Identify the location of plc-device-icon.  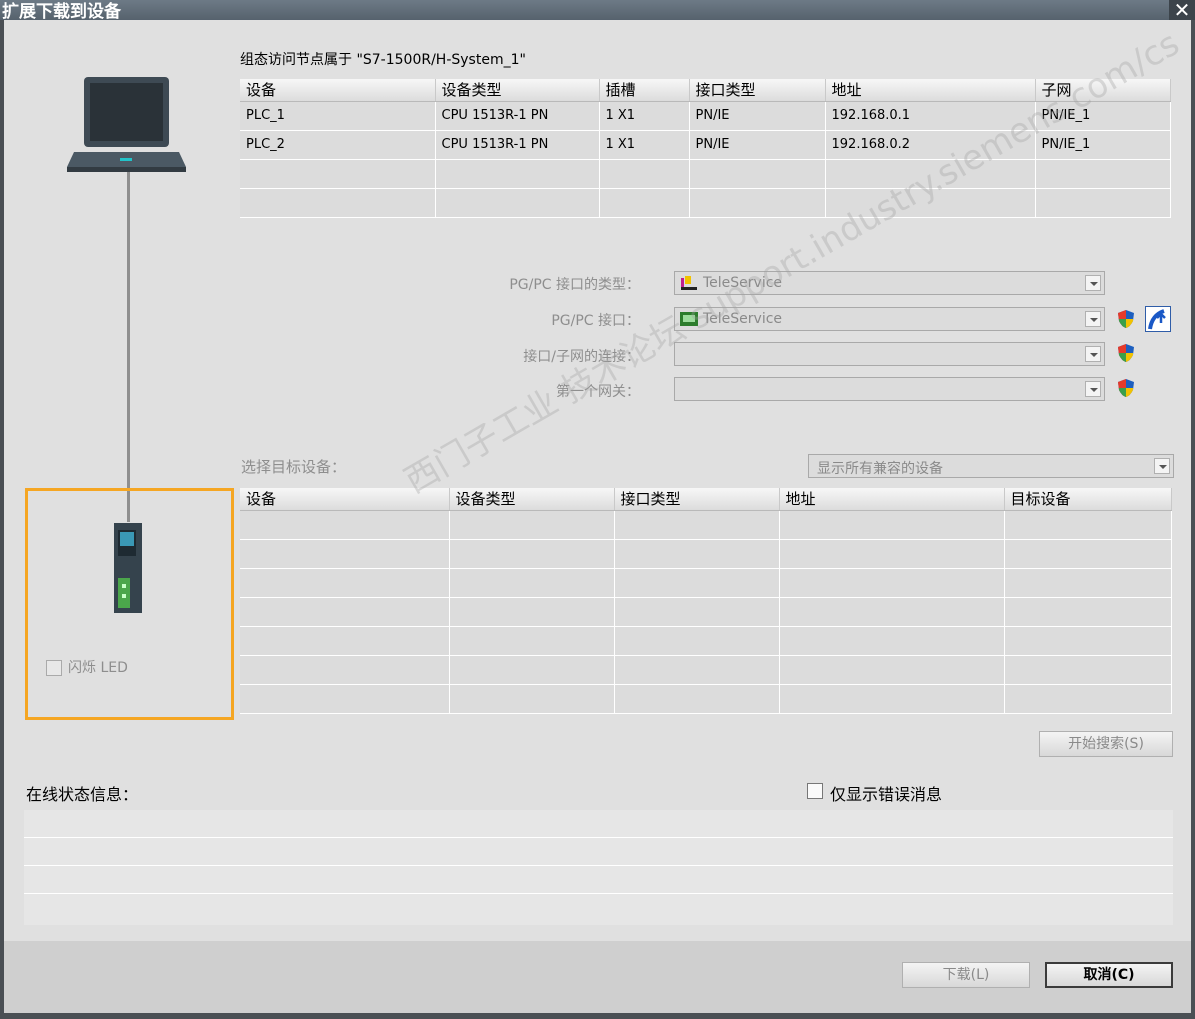
(128, 568).